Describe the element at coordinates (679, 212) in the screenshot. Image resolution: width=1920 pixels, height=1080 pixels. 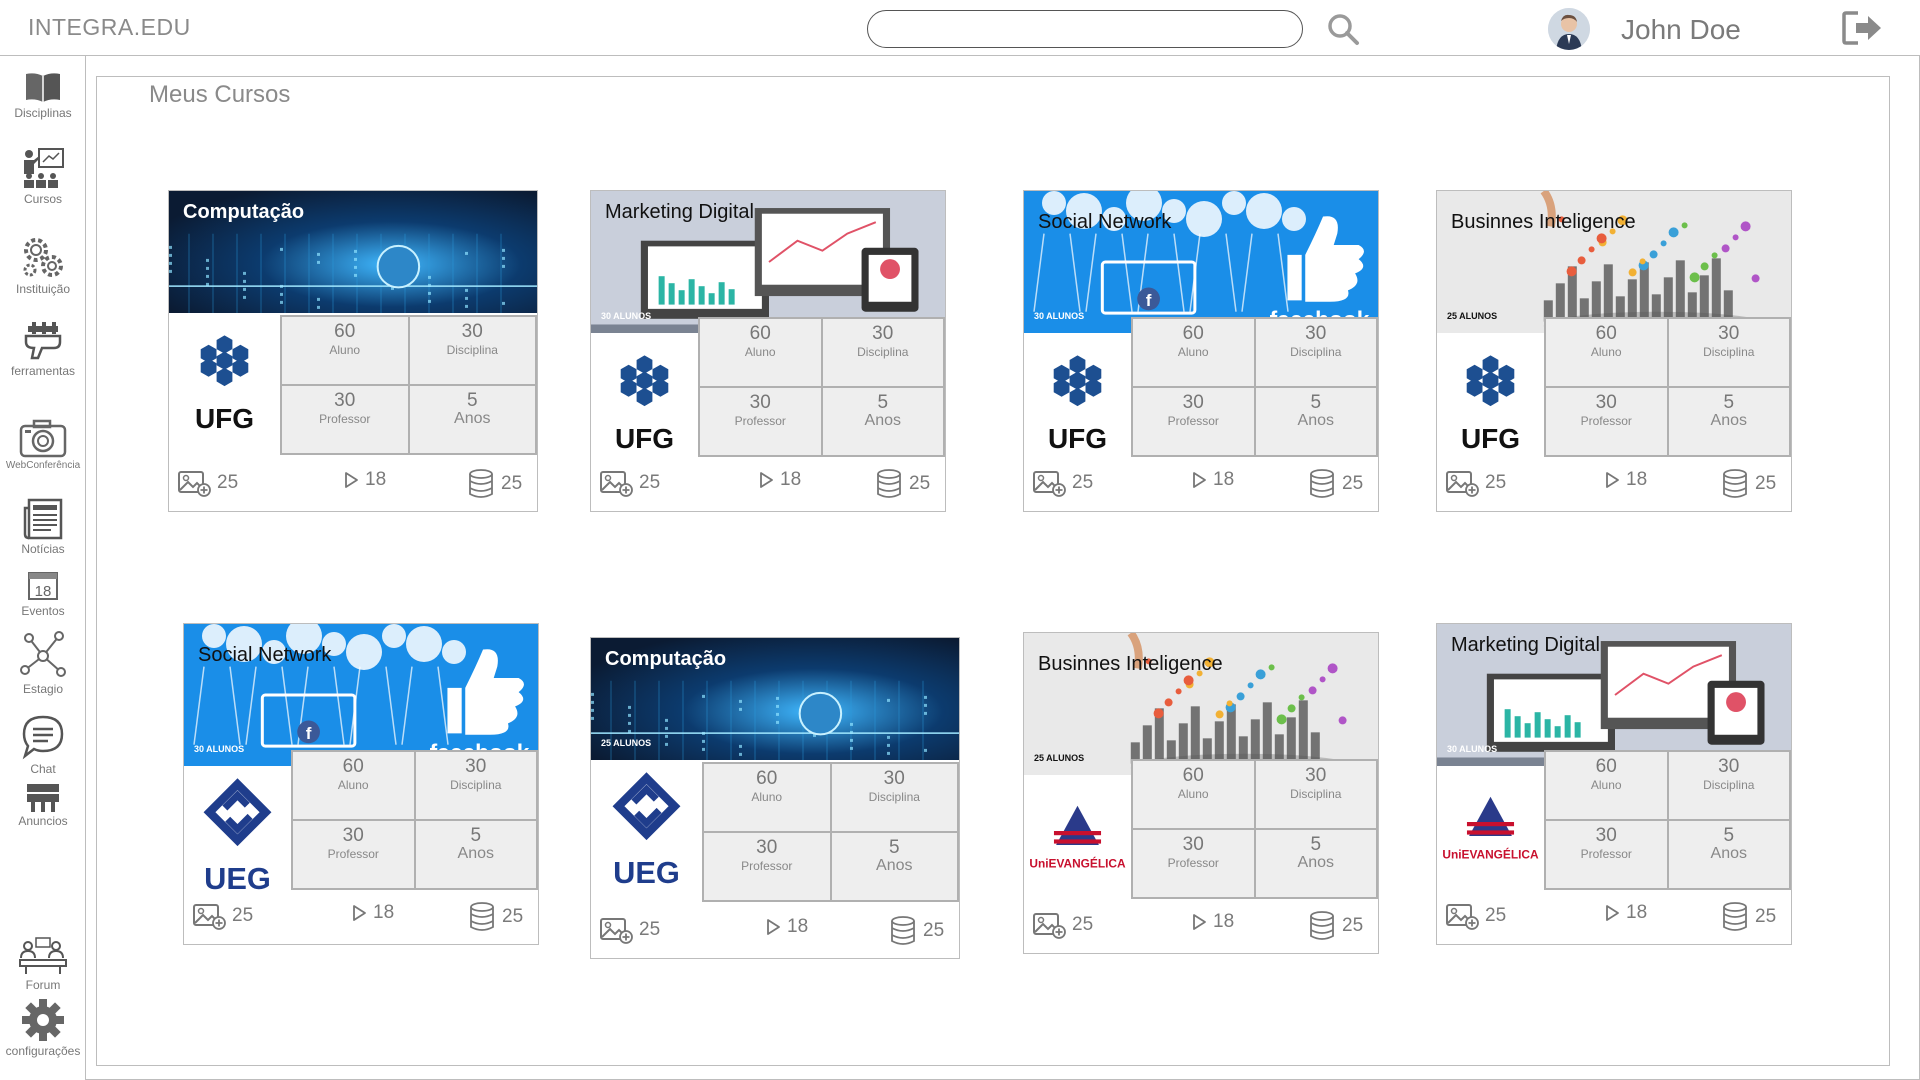
I see `course-title: Marketing Digital` at that location.